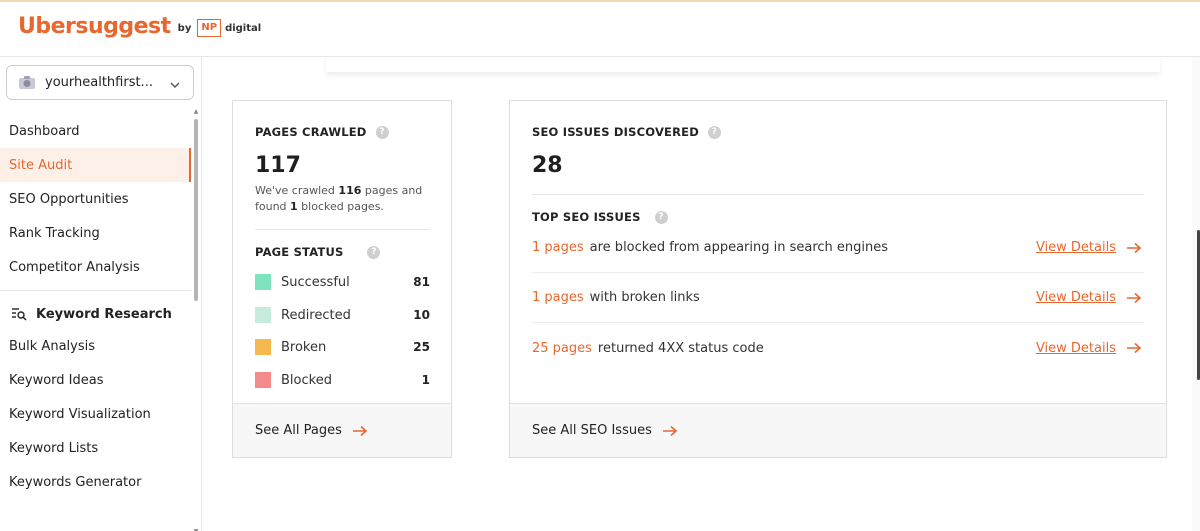 This screenshot has height=531, width=1200. Describe the element at coordinates (586, 217) in the screenshot. I see `top-seo-issues-title-text: TOP SEO ISSUES` at that location.